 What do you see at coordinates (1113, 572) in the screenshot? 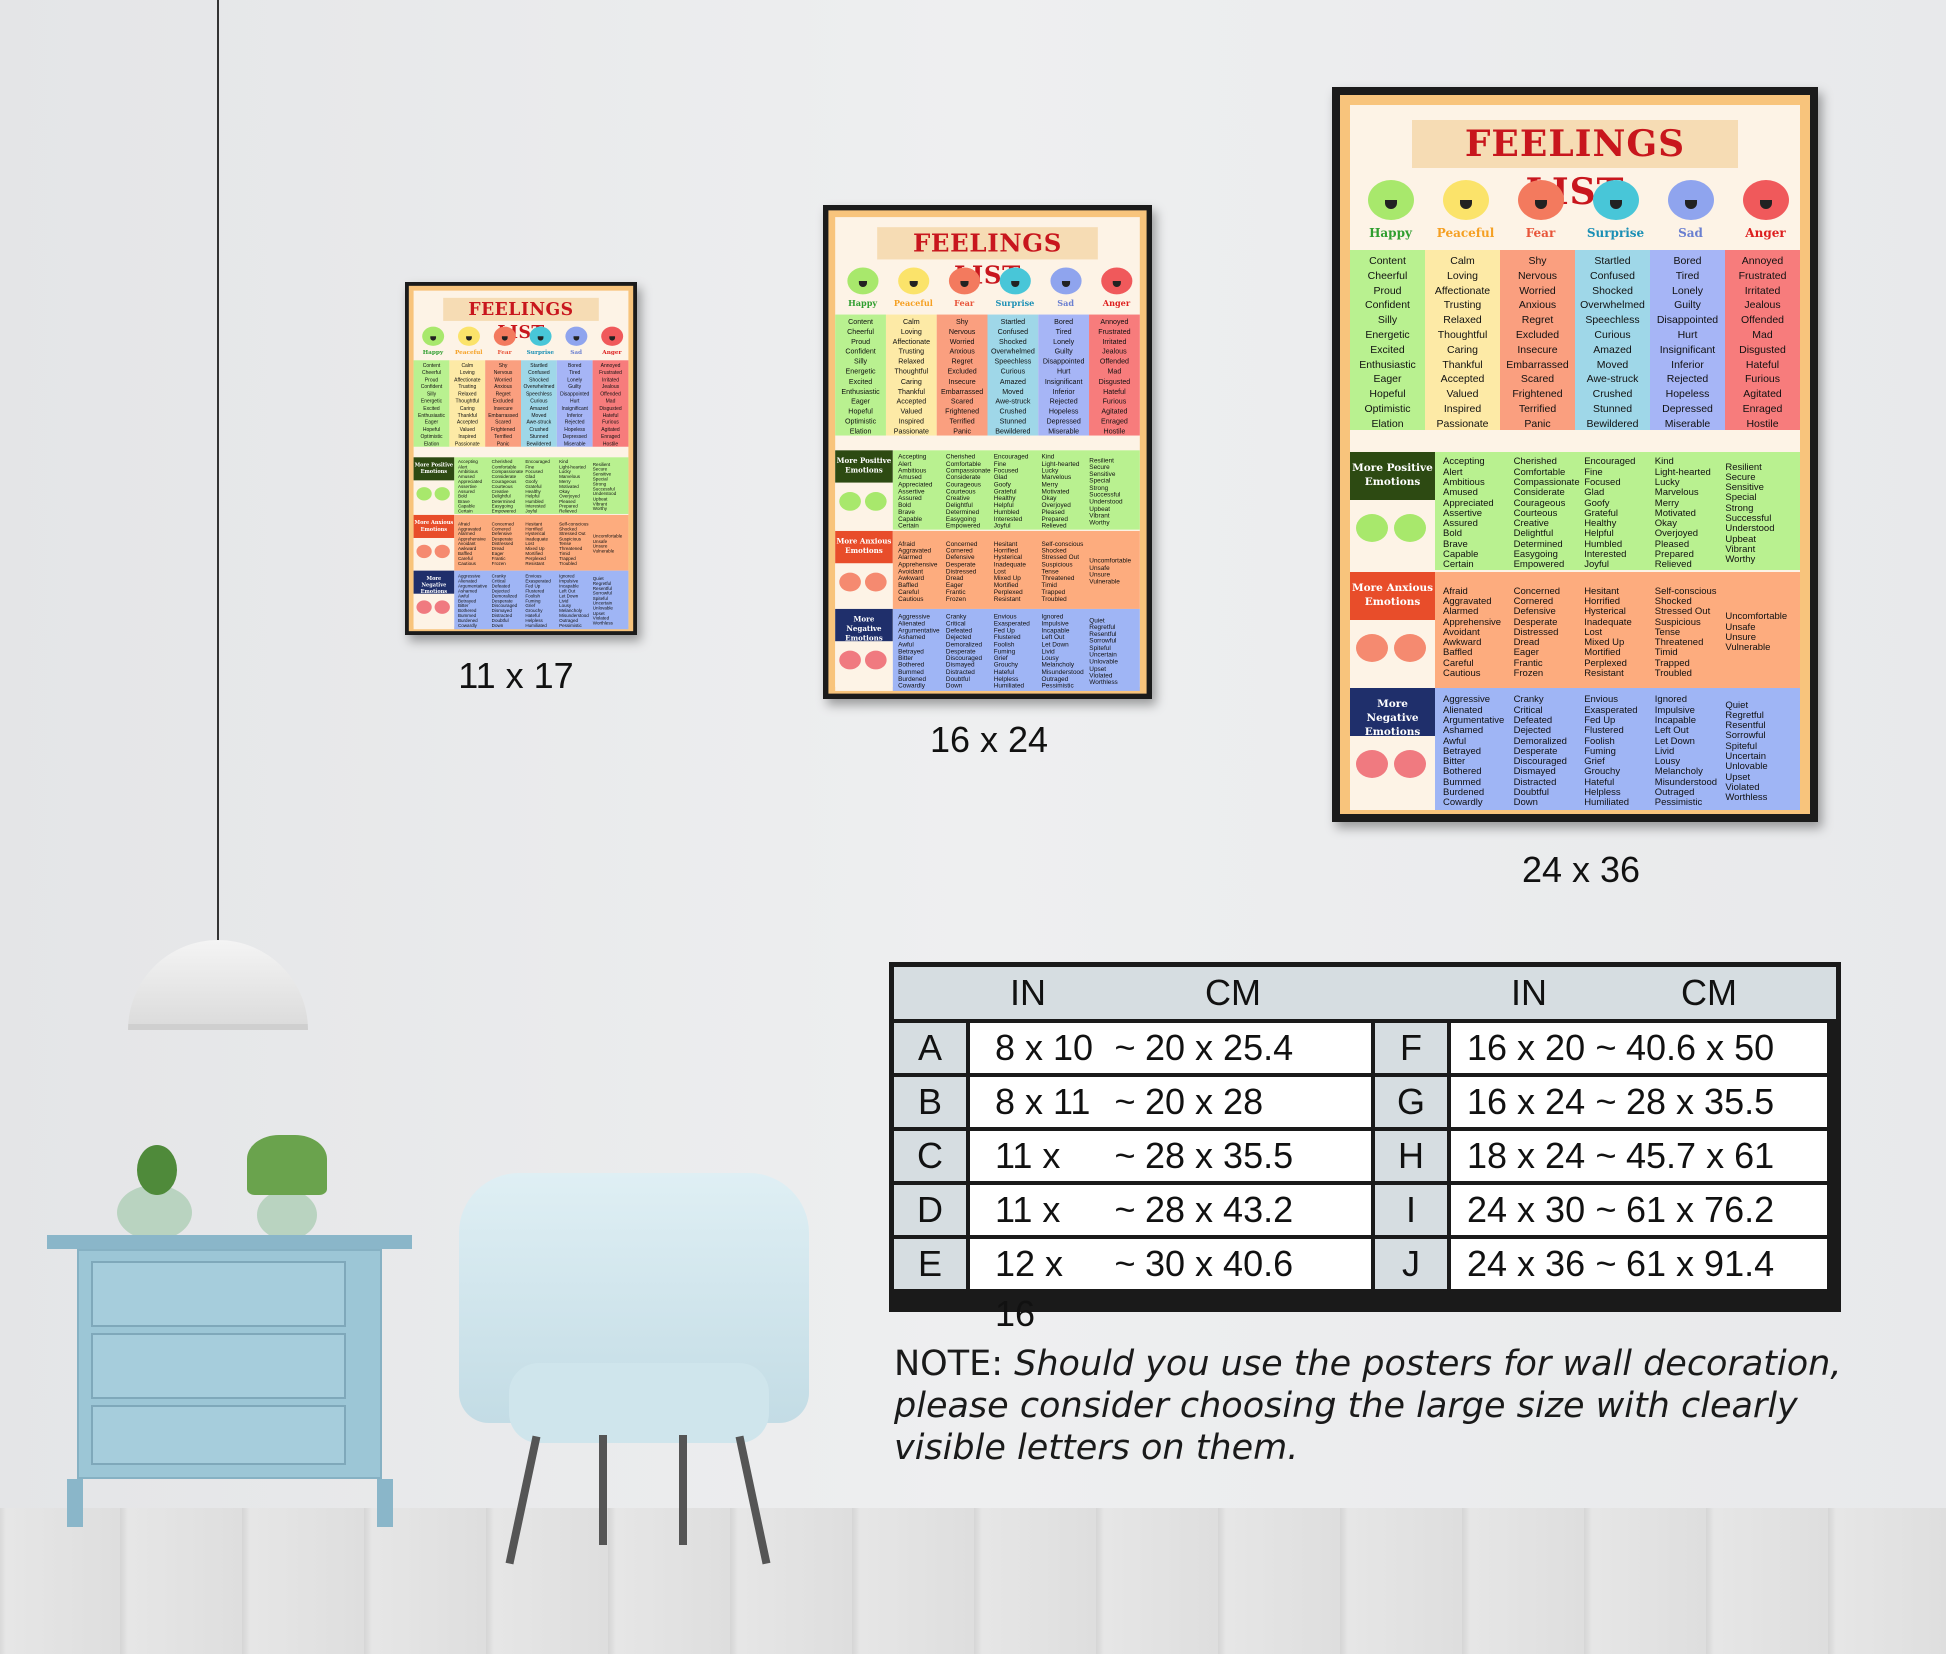
I see `word-column: Uncomfortable Unsafe Unsure Vulnerable` at bounding box center [1113, 572].